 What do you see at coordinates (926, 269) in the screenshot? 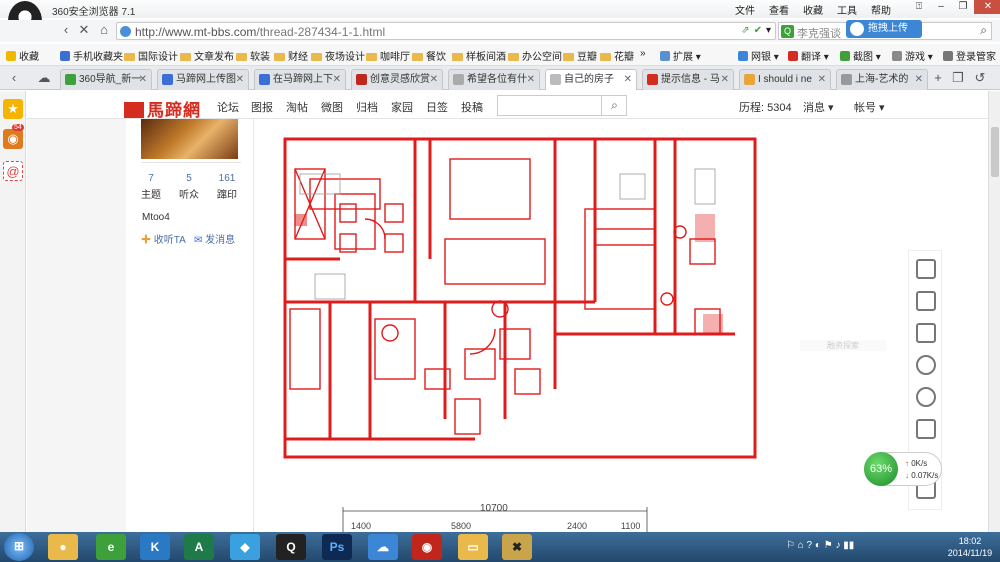
I see `comment-icon` at bounding box center [926, 269].